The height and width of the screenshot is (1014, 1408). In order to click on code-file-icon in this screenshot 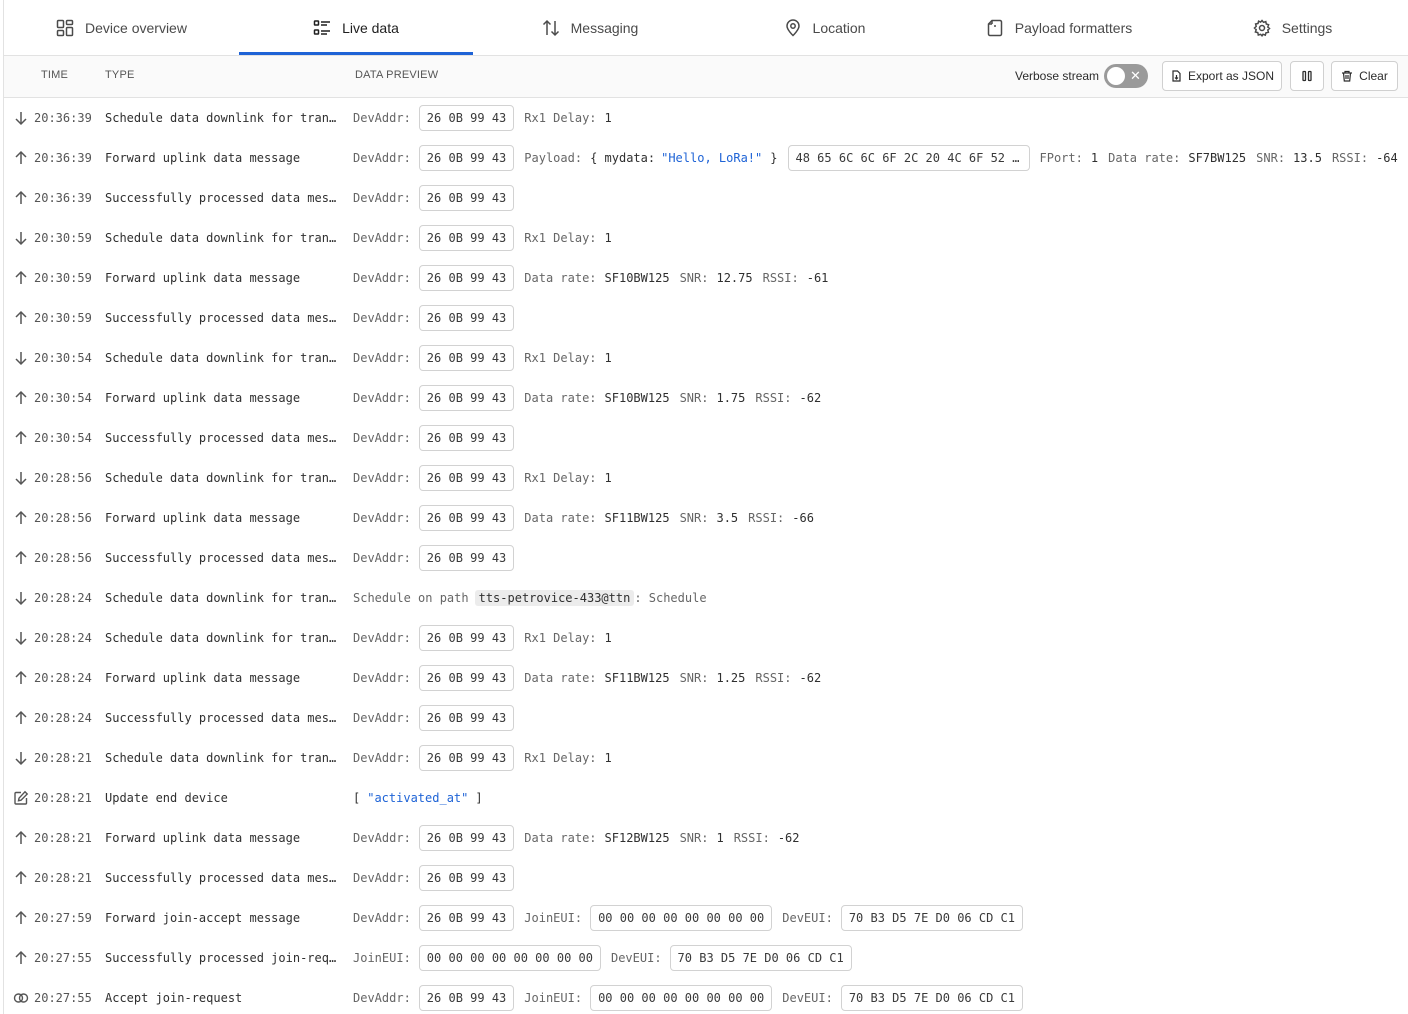, I will do `click(995, 28)`.